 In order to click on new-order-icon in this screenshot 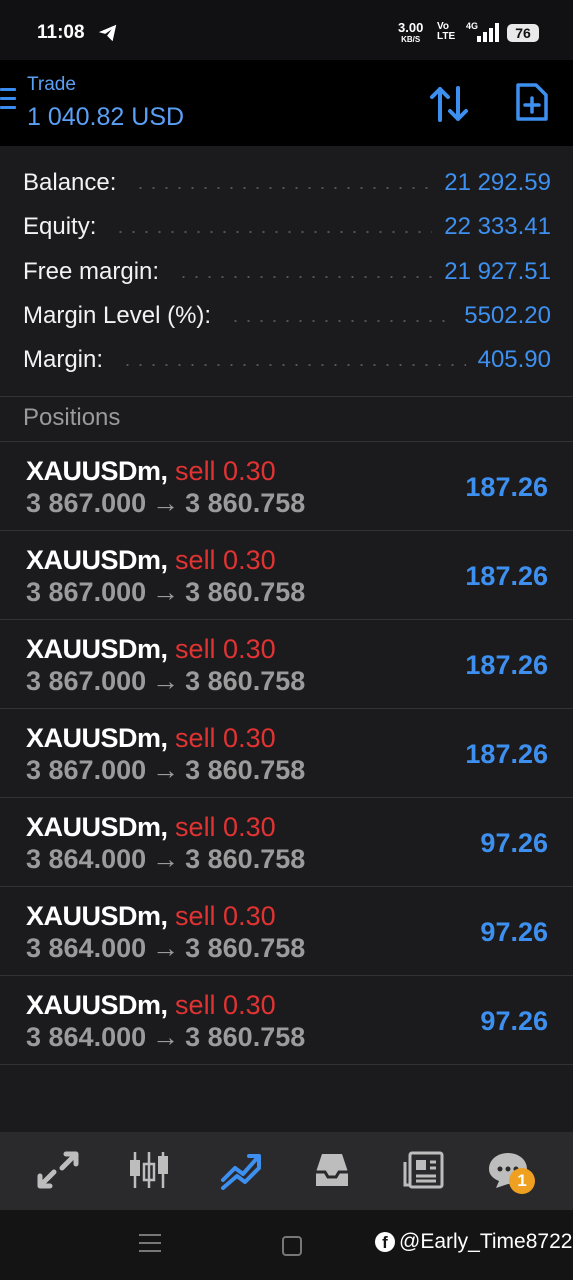, I will do `click(532, 102)`.